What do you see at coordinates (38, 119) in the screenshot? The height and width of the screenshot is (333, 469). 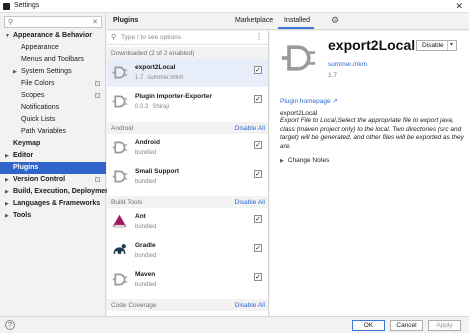 I see `sidebar-item-label: Quick Lists` at bounding box center [38, 119].